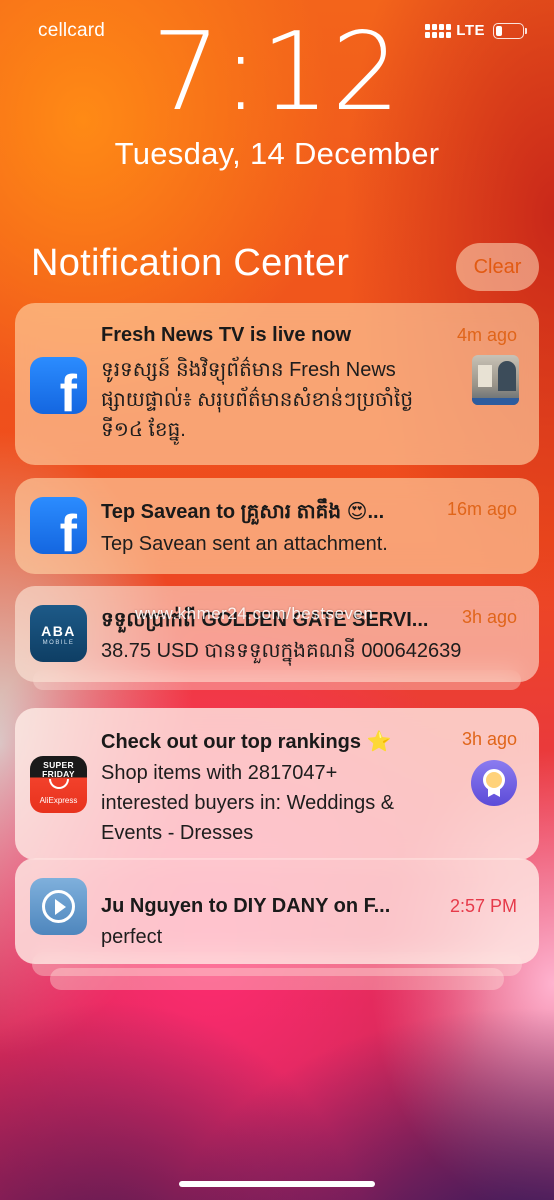 This screenshot has width=554, height=1200. I want to click on notification-time: 4m ago, so click(486, 335).